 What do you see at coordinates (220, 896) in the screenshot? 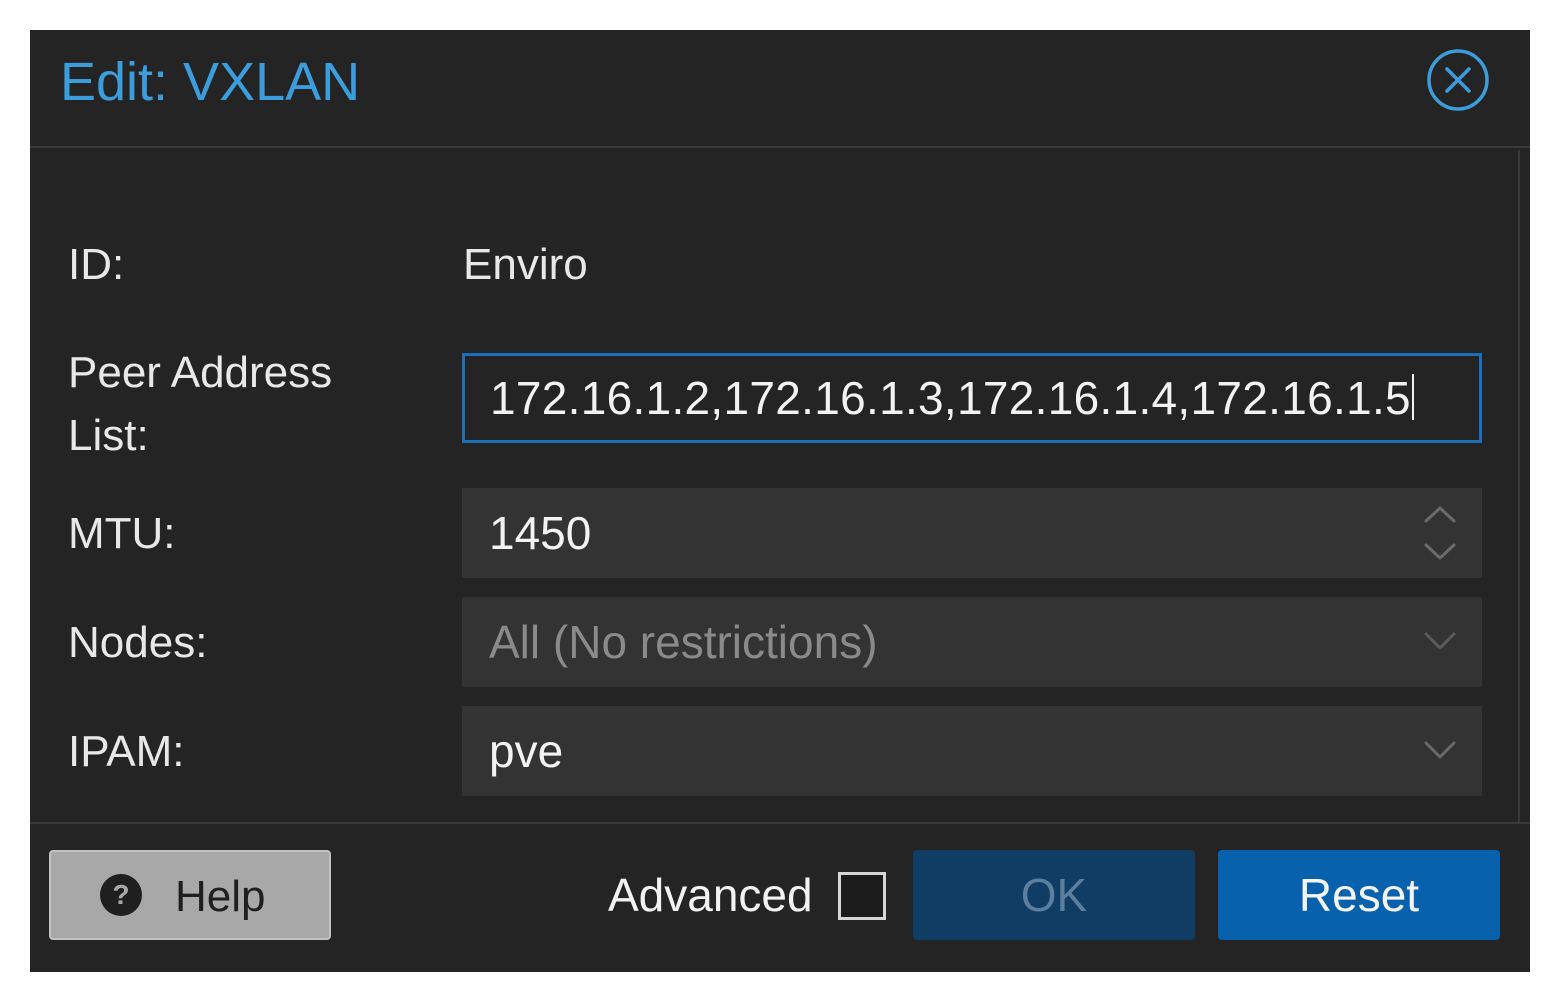
I see `help-label: Help` at bounding box center [220, 896].